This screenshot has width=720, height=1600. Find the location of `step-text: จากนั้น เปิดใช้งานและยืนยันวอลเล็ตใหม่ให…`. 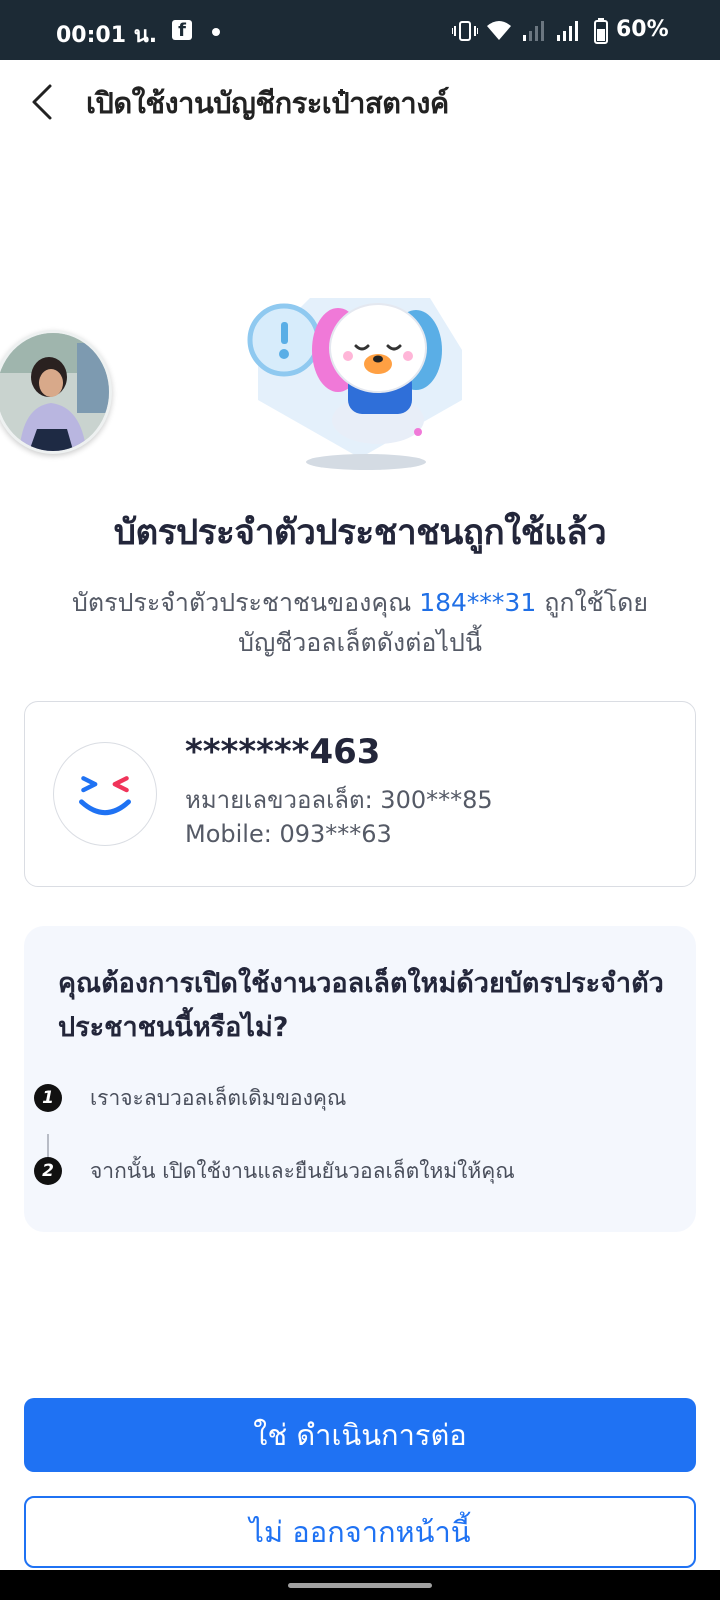

step-text: จากนั้น เปิดใช้งานและยืนยันวอลเล็ตใหม่ให… is located at coordinates (302, 1171).